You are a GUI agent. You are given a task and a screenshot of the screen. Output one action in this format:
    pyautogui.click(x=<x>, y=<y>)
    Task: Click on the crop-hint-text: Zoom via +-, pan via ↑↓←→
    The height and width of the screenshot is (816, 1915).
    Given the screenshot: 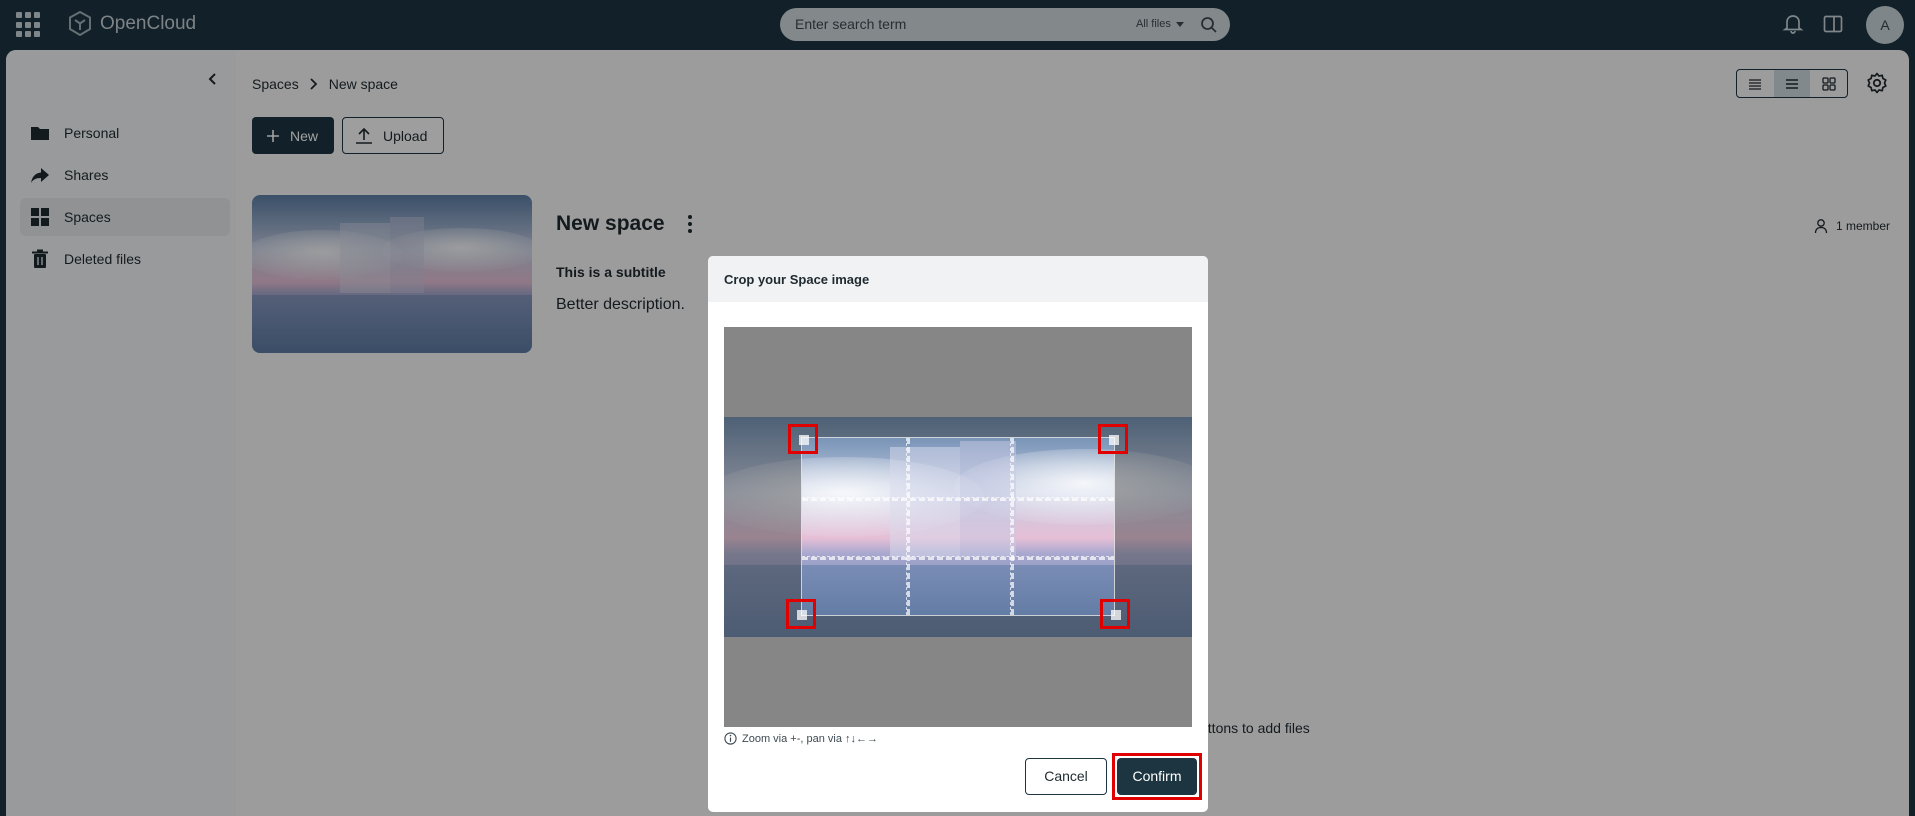 What is the action you would take?
    pyautogui.click(x=810, y=738)
    